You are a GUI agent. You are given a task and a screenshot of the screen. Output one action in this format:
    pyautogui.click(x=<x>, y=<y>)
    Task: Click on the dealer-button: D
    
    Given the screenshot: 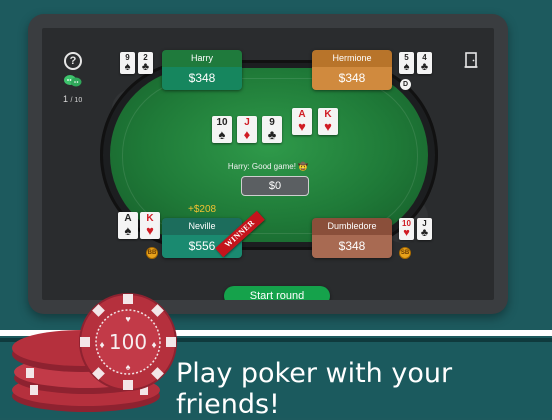 What is the action you would take?
    pyautogui.click(x=405, y=84)
    